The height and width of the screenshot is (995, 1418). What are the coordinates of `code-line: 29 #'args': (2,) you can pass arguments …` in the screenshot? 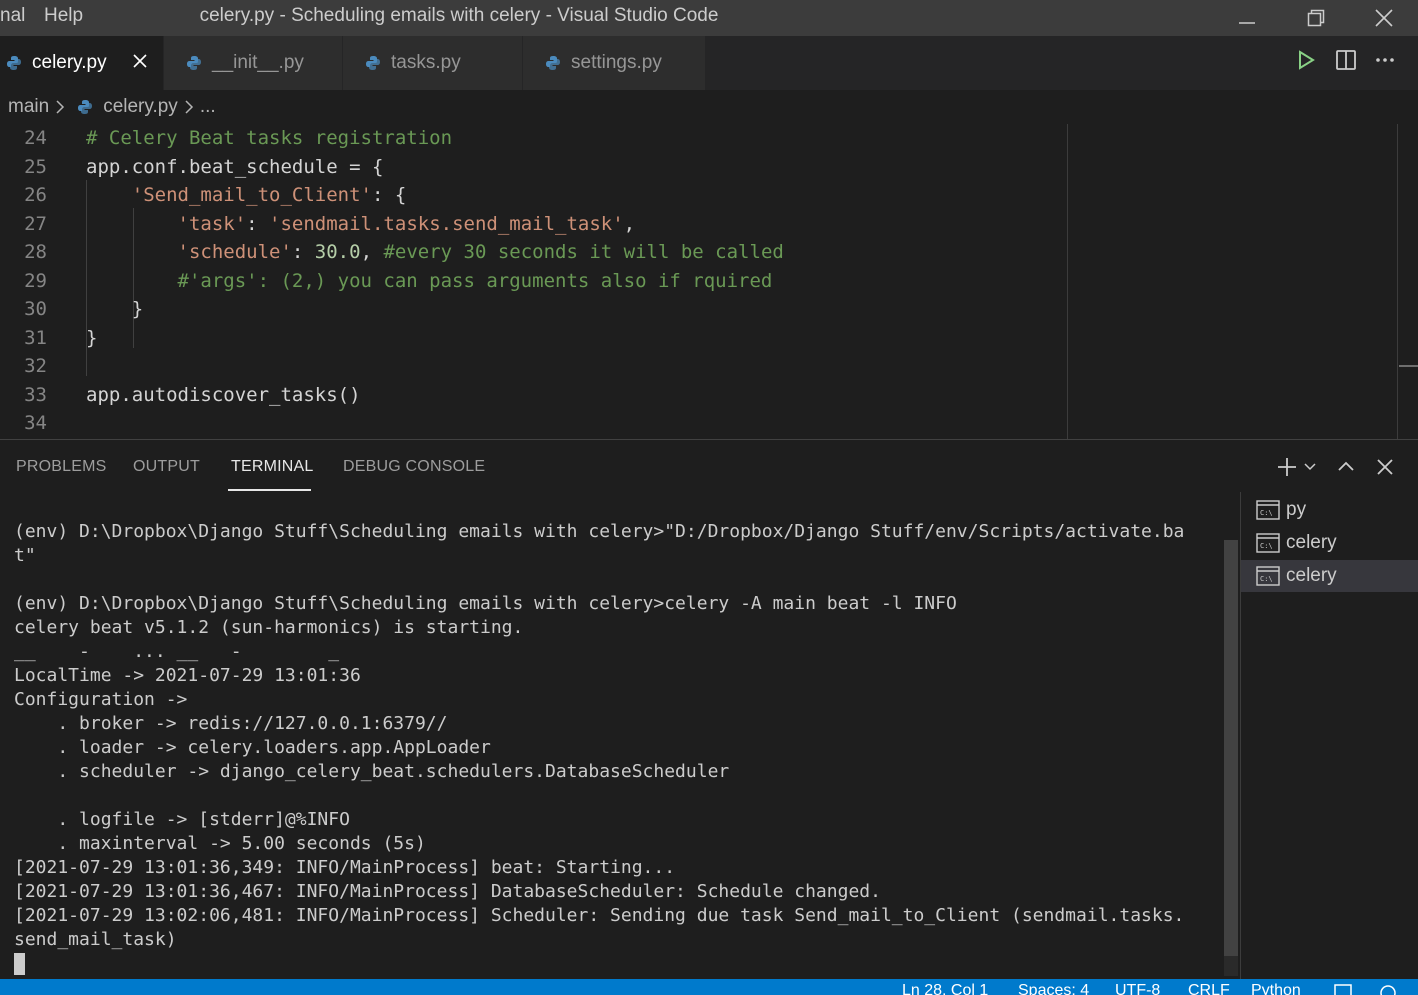 It's located at (534, 281).